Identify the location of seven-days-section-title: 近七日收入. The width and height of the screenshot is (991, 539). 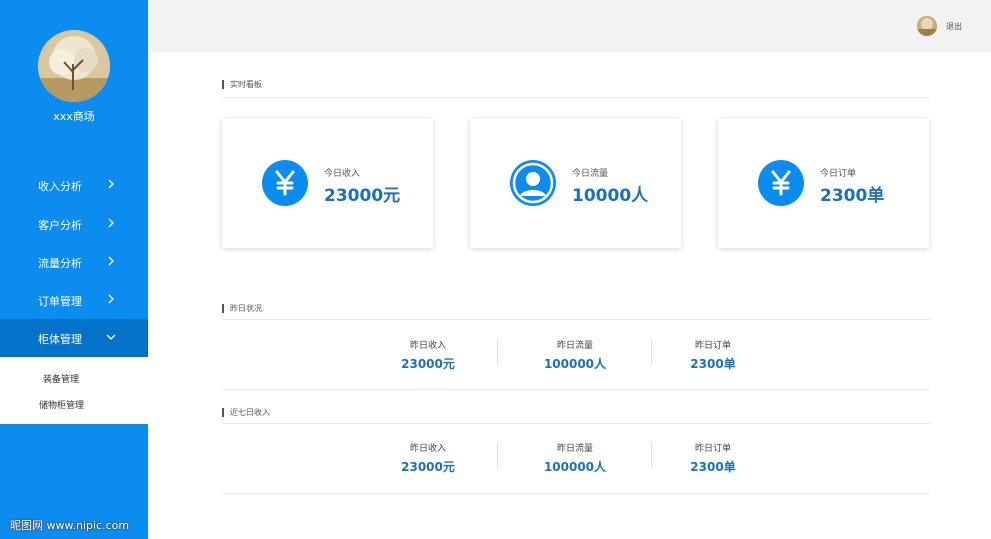
(246, 412).